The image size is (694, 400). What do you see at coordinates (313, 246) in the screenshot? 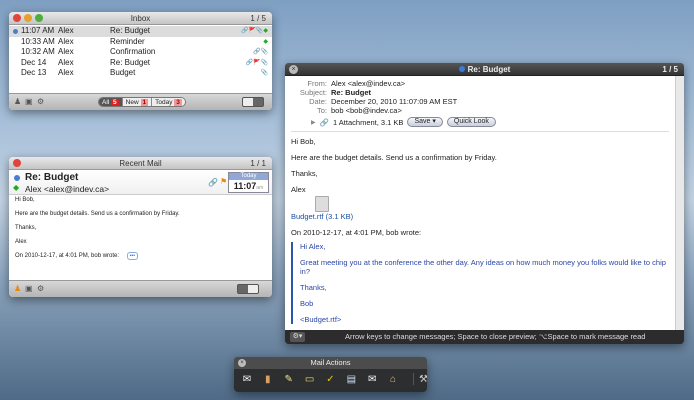
I see `quote-line: Hi Alex,` at bounding box center [313, 246].